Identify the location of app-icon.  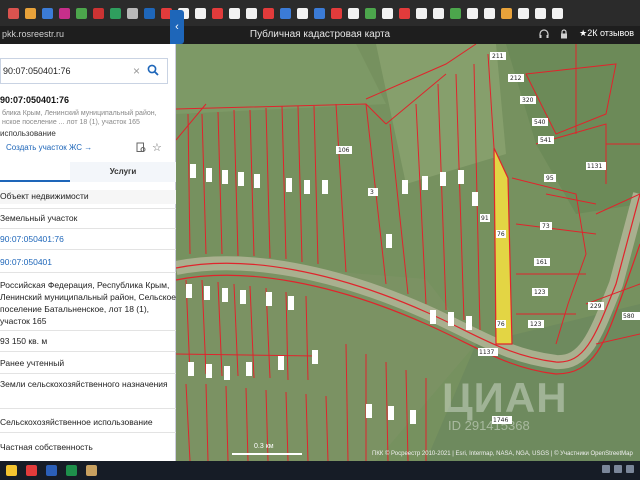
(91, 470).